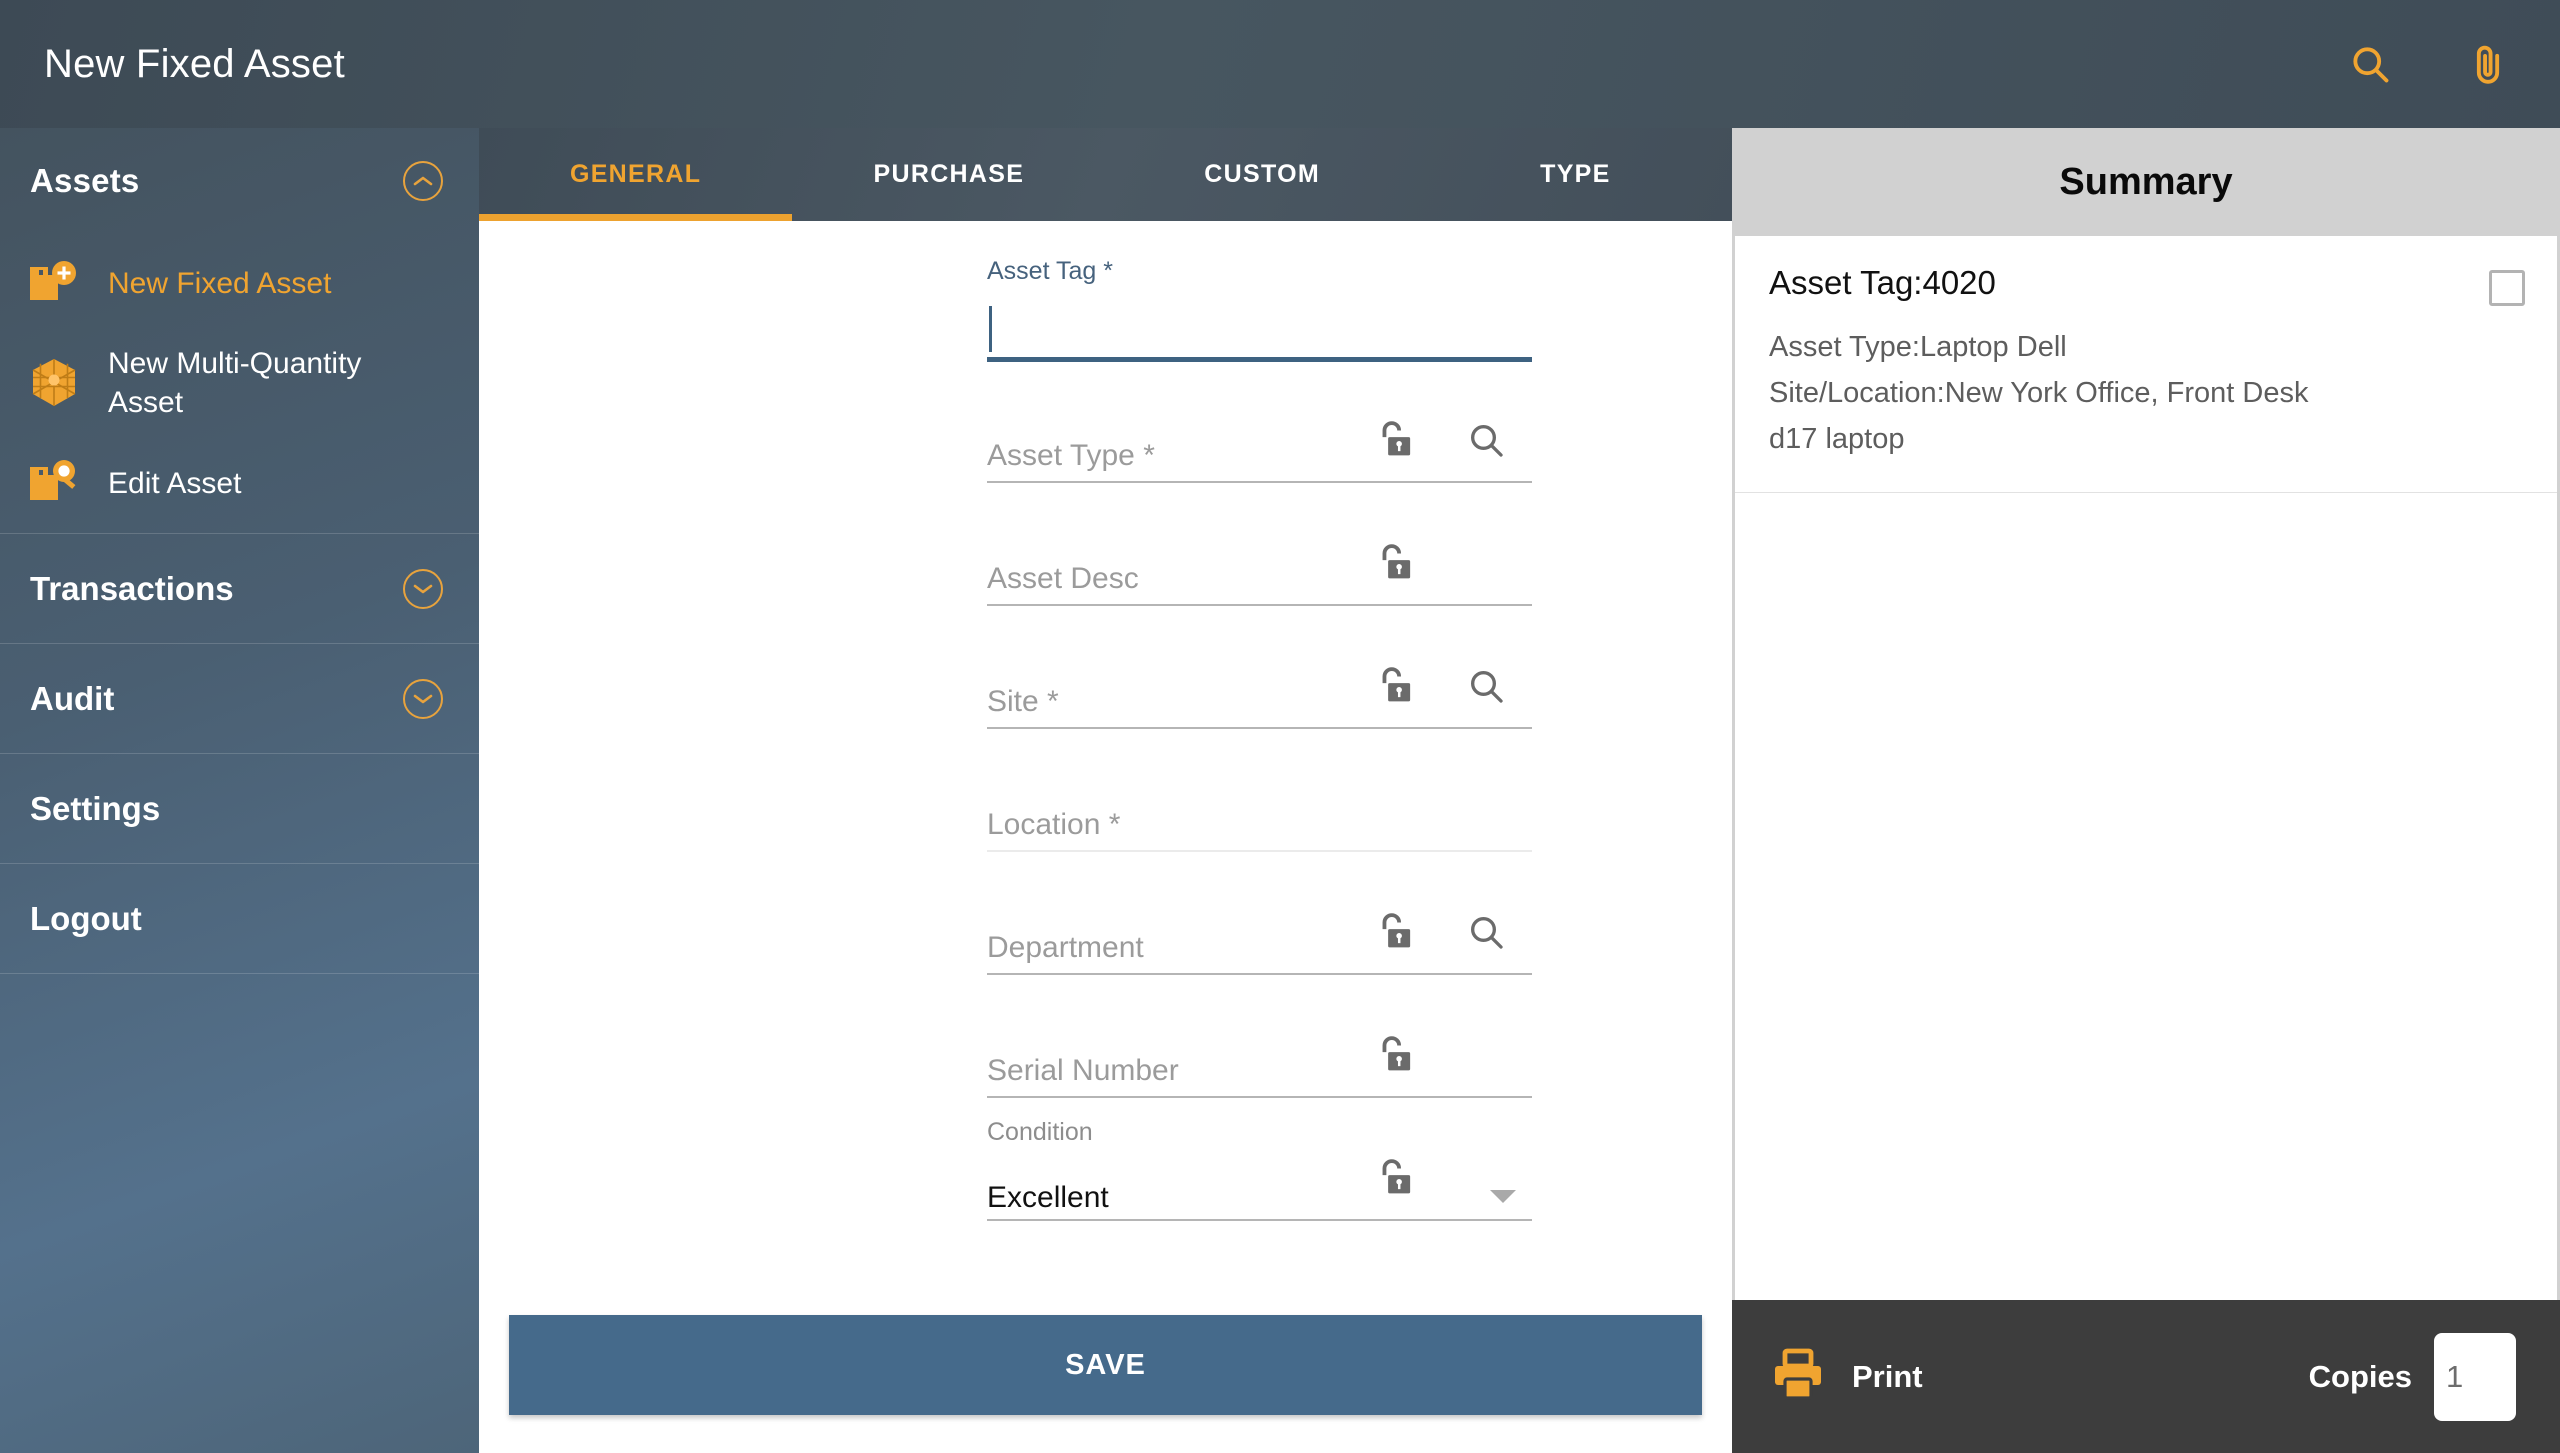 This screenshot has width=2560, height=1453. Describe the element at coordinates (239, 698) in the screenshot. I see `sidebar-item-audit: Audit` at that location.